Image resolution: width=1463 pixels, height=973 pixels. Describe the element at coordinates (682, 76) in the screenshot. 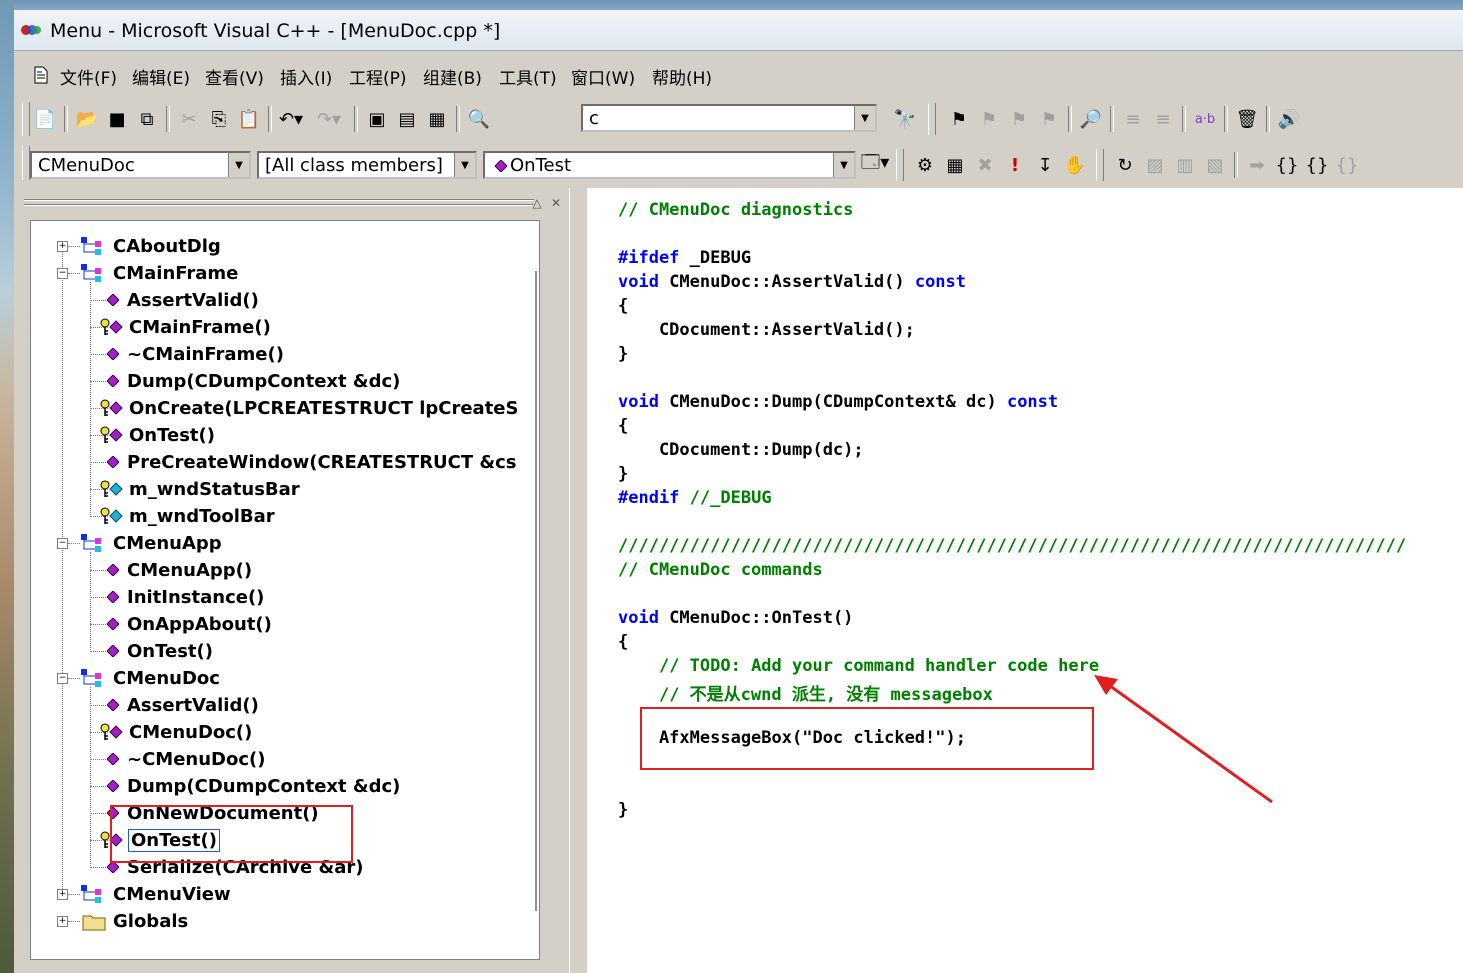

I see `menu-help: 帮助(H)` at that location.